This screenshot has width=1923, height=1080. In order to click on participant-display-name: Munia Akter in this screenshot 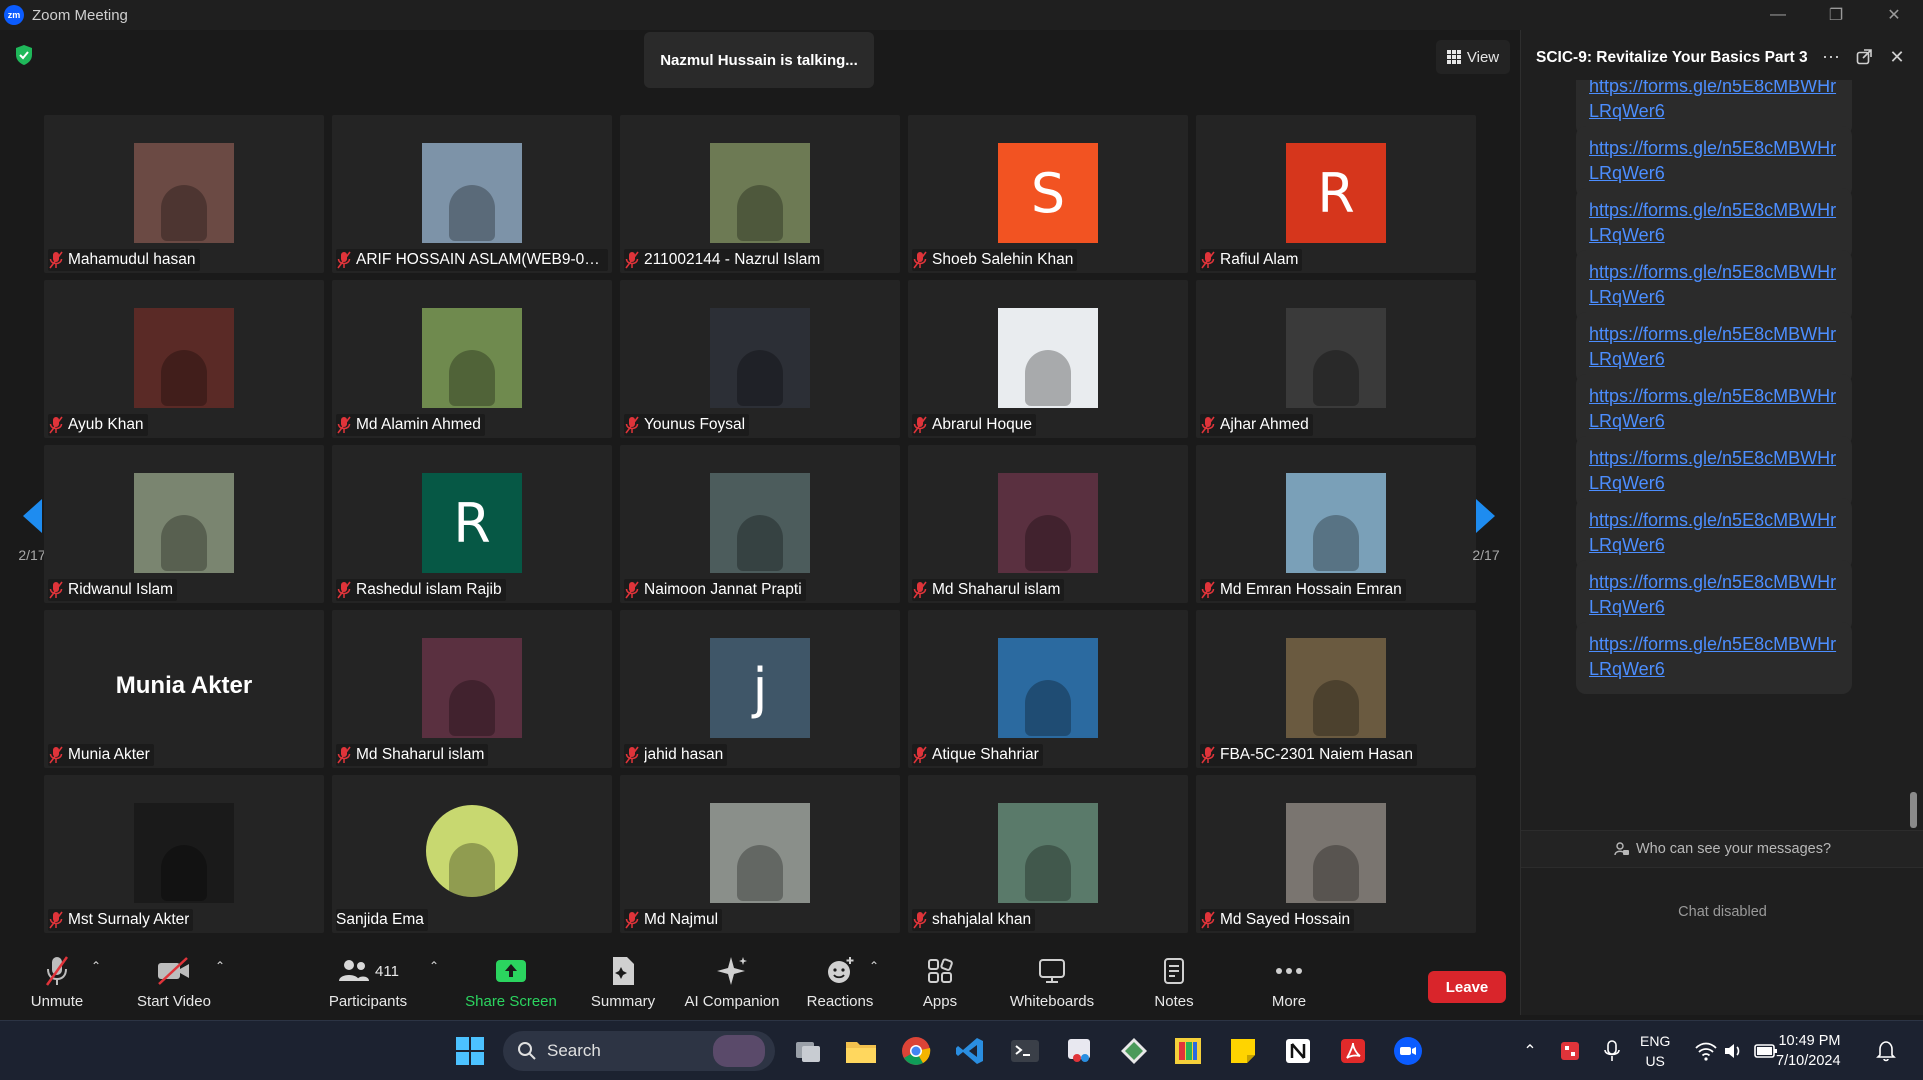, I will do `click(184, 685)`.